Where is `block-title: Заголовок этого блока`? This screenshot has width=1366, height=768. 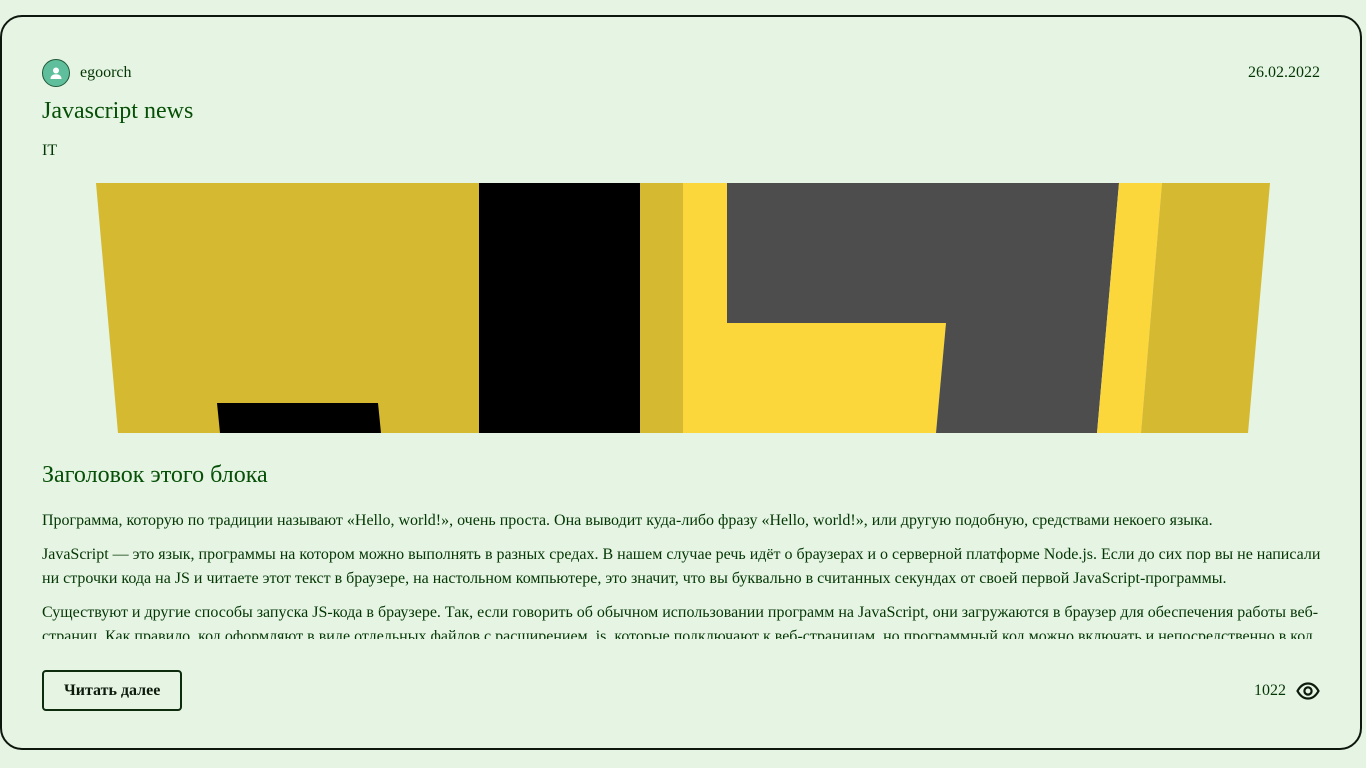 block-title: Заголовок этого блока is located at coordinates (155, 475).